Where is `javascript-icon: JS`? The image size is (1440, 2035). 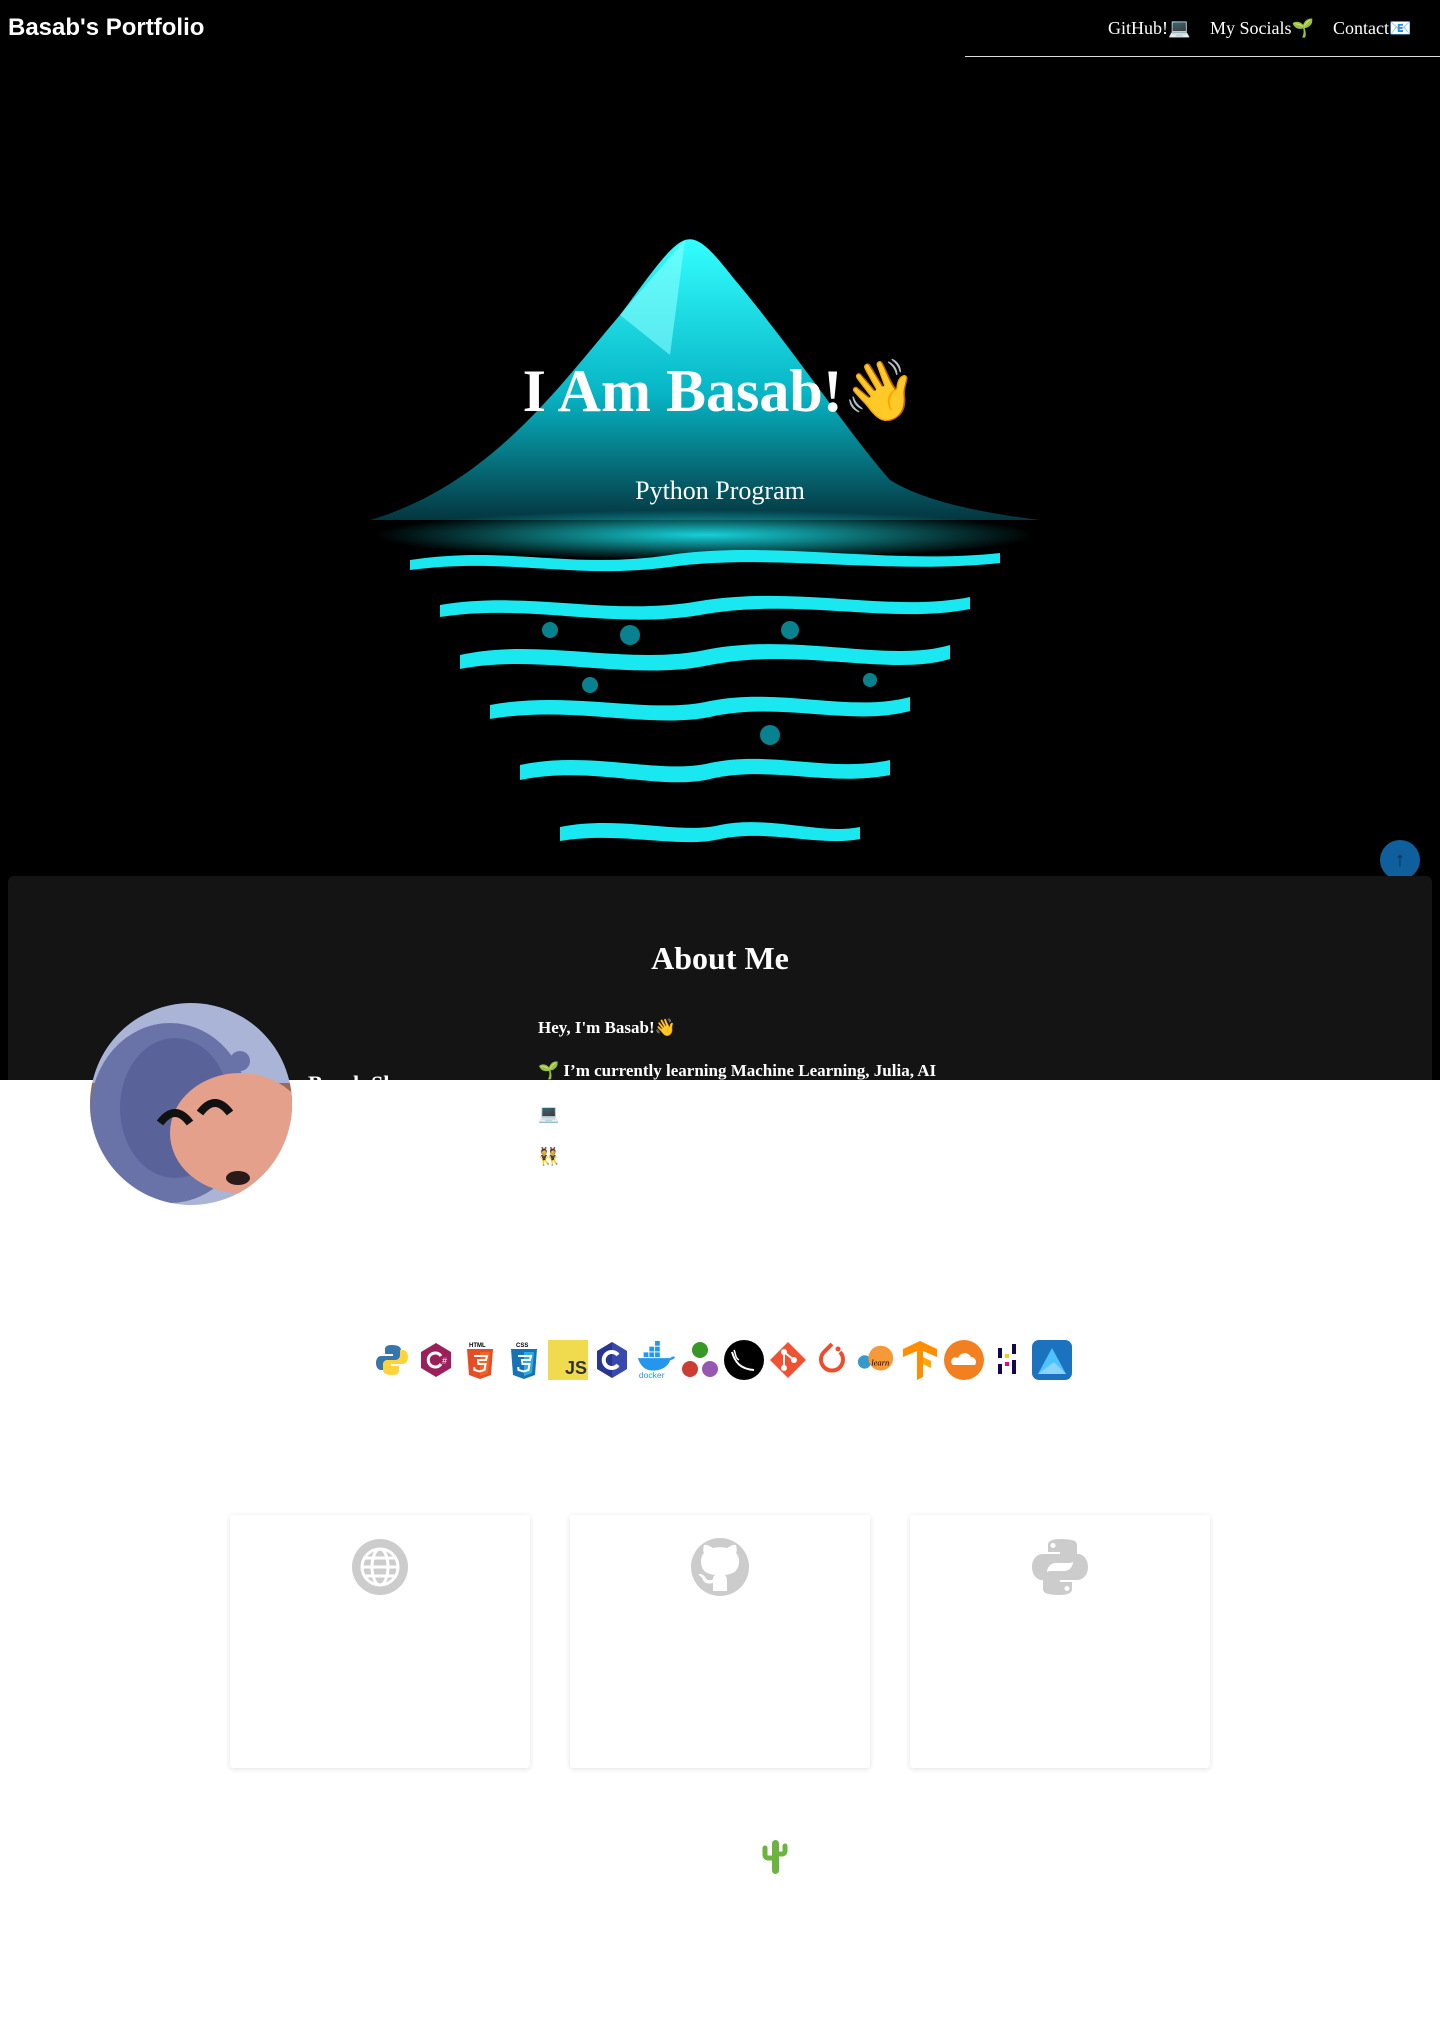 javascript-icon: JS is located at coordinates (568, 1360).